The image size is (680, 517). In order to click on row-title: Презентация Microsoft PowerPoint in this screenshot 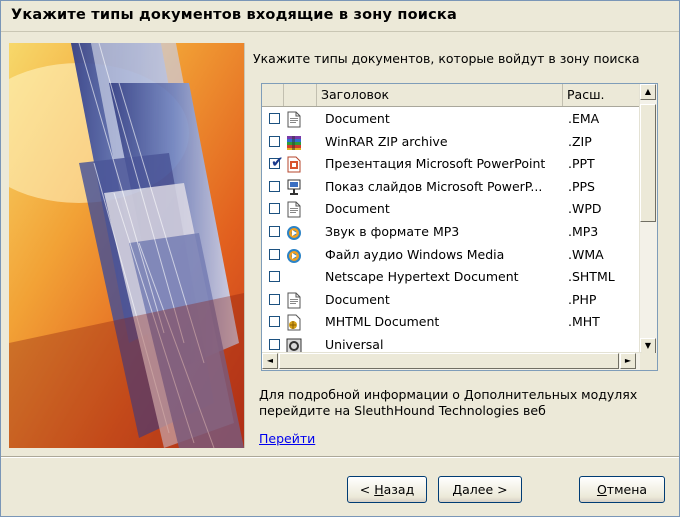, I will do `click(435, 164)`.